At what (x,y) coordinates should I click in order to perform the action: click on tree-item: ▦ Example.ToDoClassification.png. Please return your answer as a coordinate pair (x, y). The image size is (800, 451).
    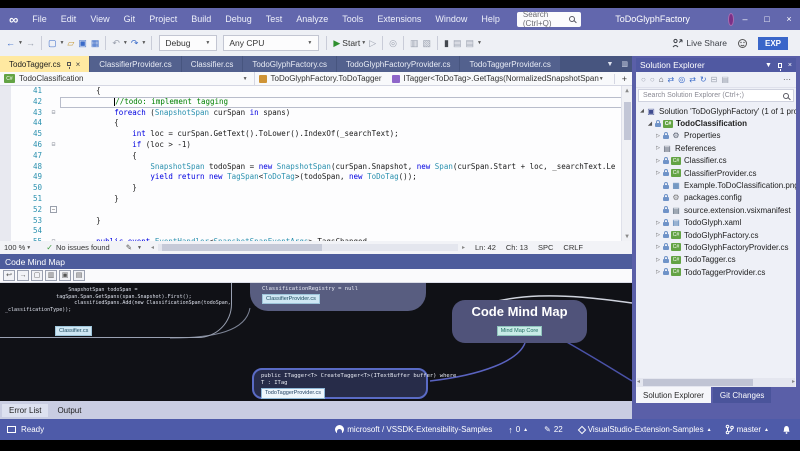
    Looking at the image, I should click on (716, 185).